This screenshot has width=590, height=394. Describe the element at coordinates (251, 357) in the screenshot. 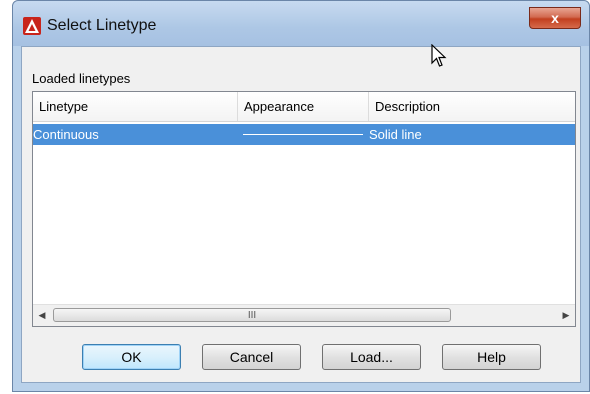

I see `cancel-button: Cancel` at that location.